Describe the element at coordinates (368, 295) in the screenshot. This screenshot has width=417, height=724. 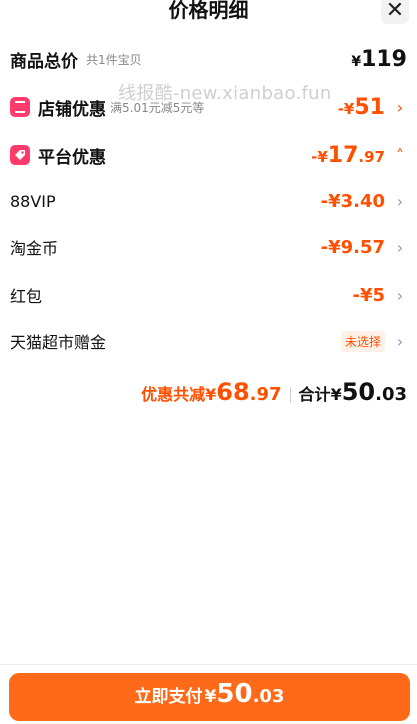
I see `redpacket-value: -¥5` at that location.